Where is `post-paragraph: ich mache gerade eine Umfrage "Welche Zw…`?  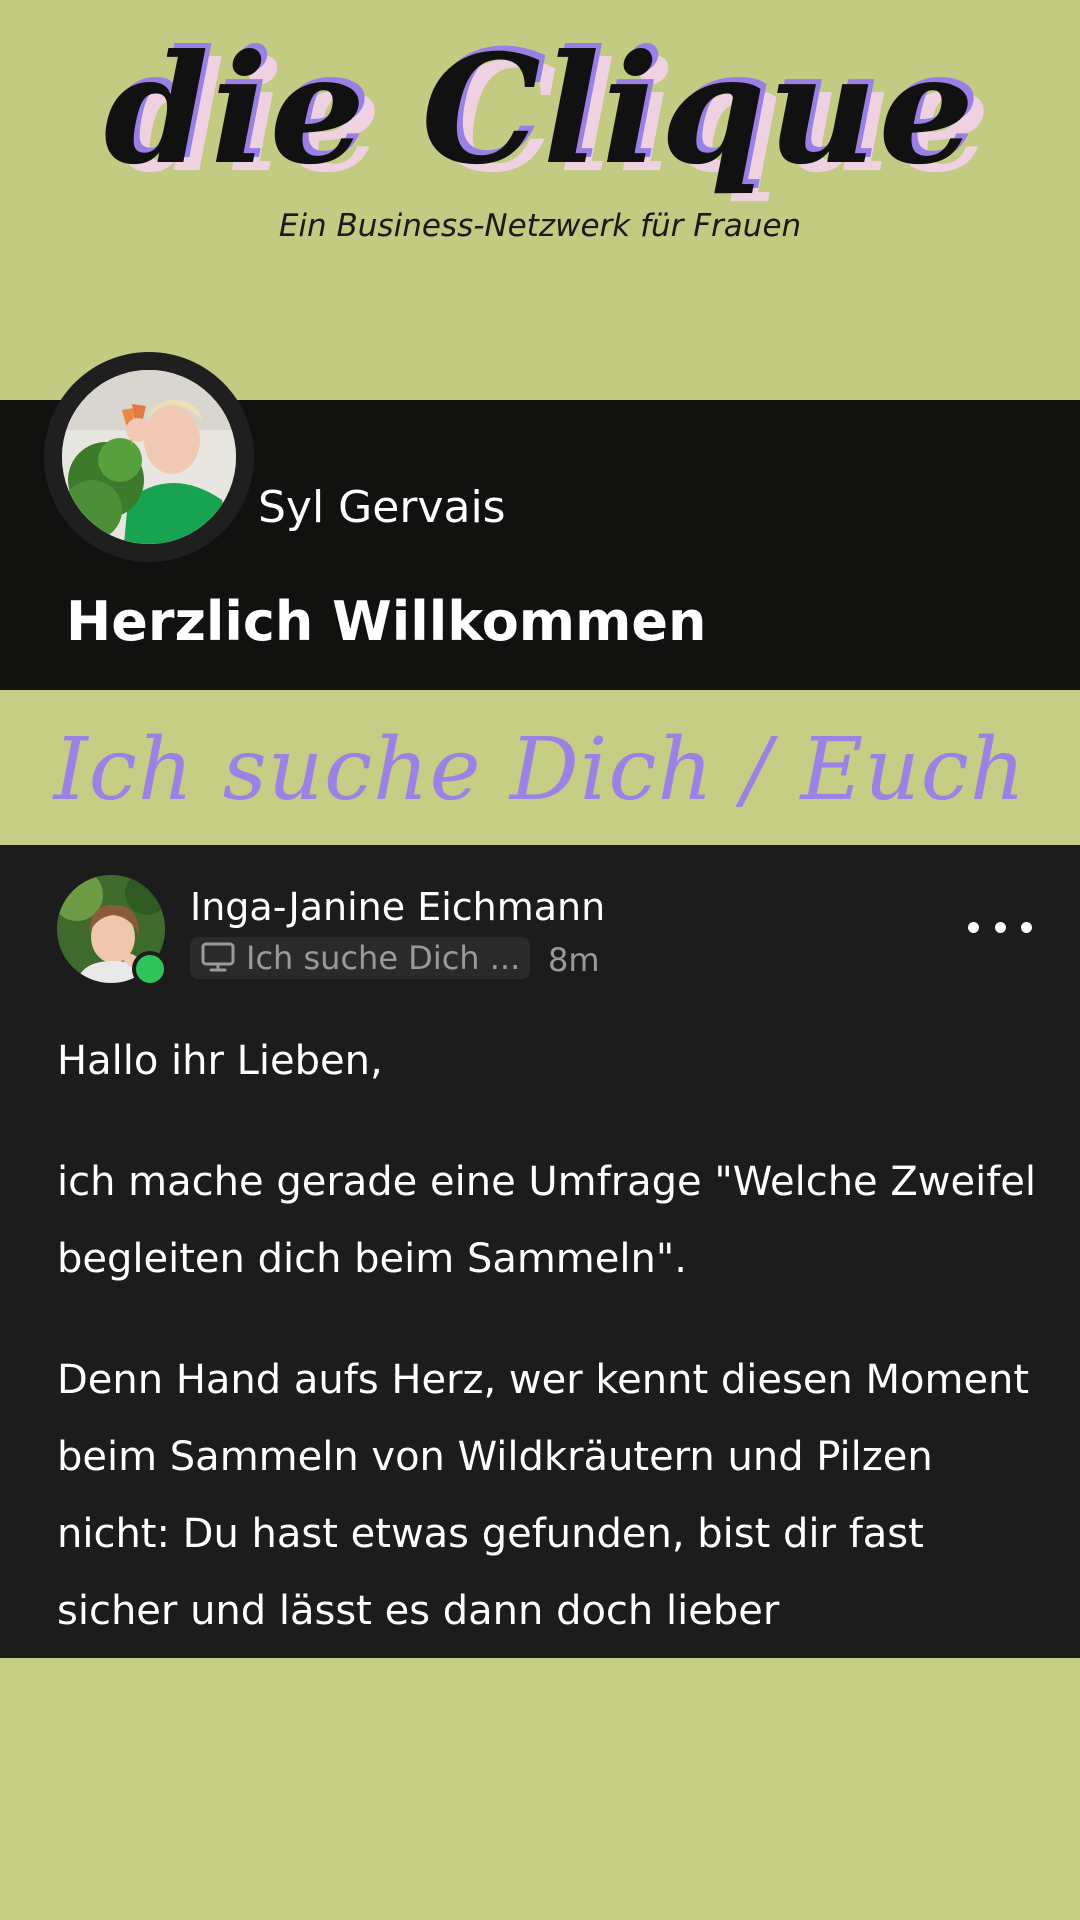
post-paragraph: ich mache gerade eine Umfrage "Welche Zw… is located at coordinates (547, 1220).